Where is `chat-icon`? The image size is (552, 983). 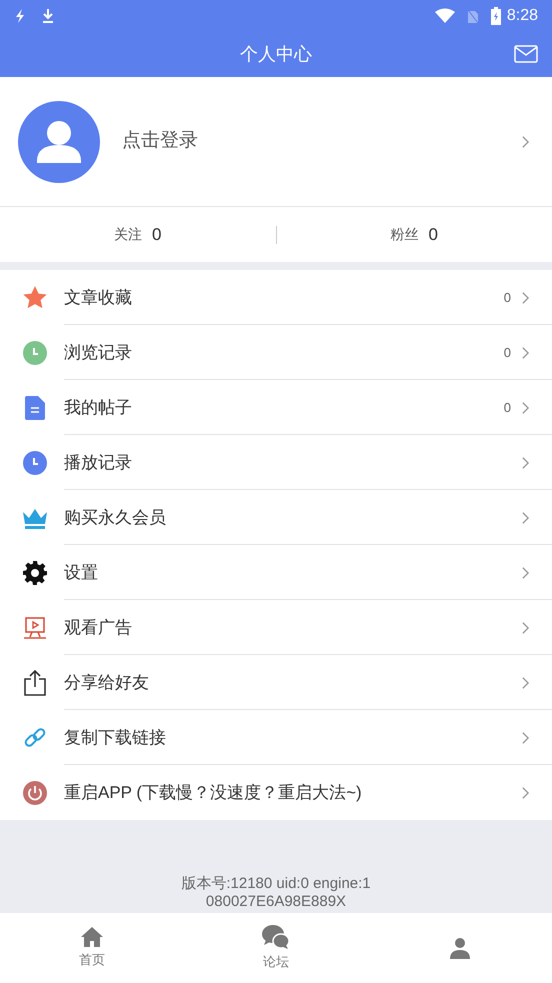
chat-icon is located at coordinates (276, 937).